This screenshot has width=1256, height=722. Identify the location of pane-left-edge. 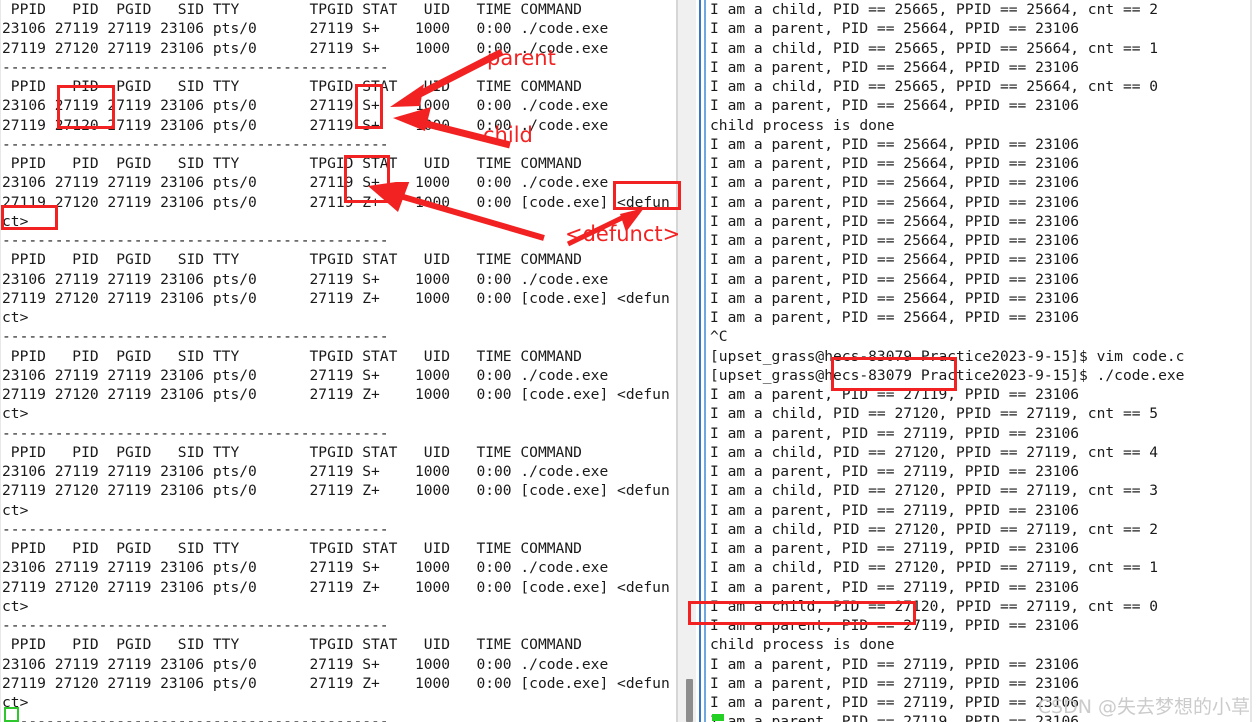
(0, 361).